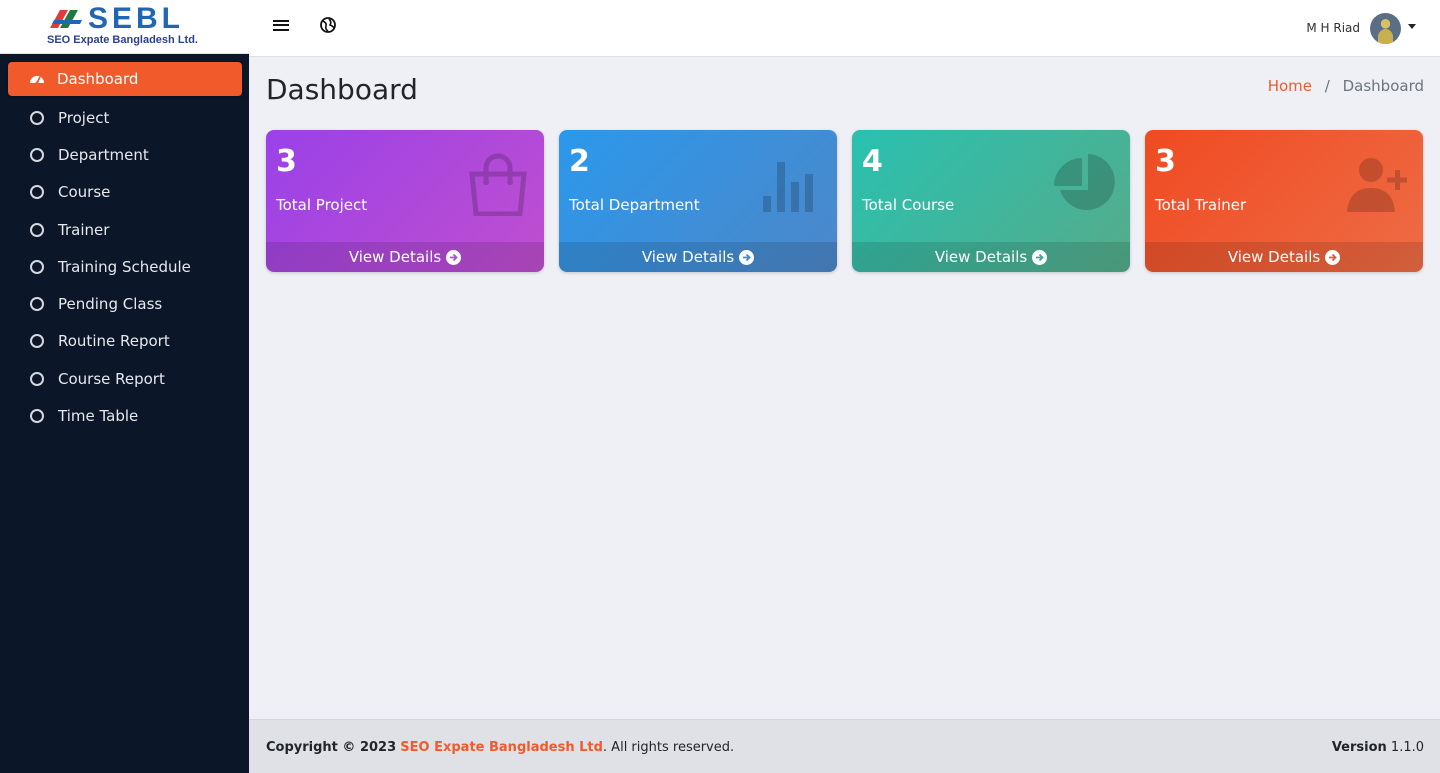 This screenshot has height=773, width=1440. I want to click on hamburger-icon, so click(281, 25).